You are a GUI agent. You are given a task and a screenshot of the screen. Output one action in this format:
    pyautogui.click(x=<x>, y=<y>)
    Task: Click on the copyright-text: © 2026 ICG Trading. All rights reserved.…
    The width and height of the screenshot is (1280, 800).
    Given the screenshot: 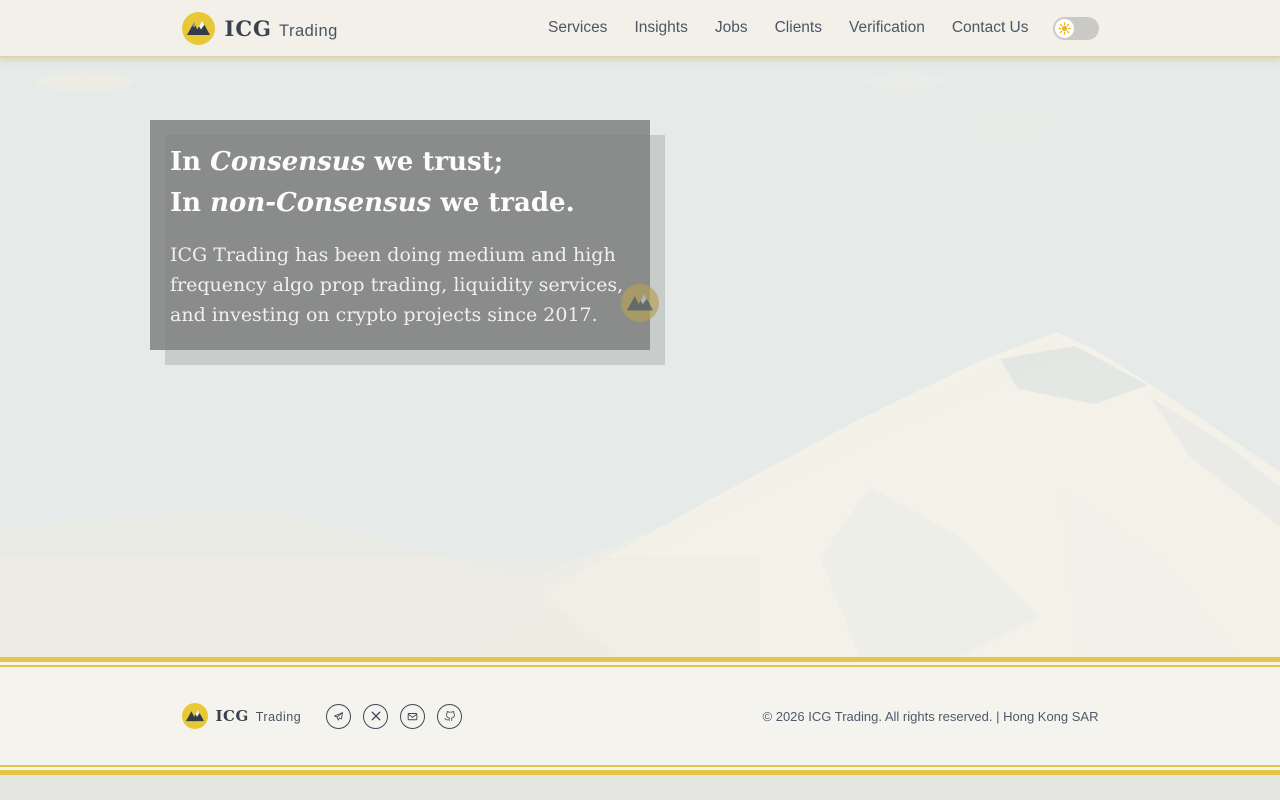 What is the action you would take?
    pyautogui.click(x=930, y=716)
    